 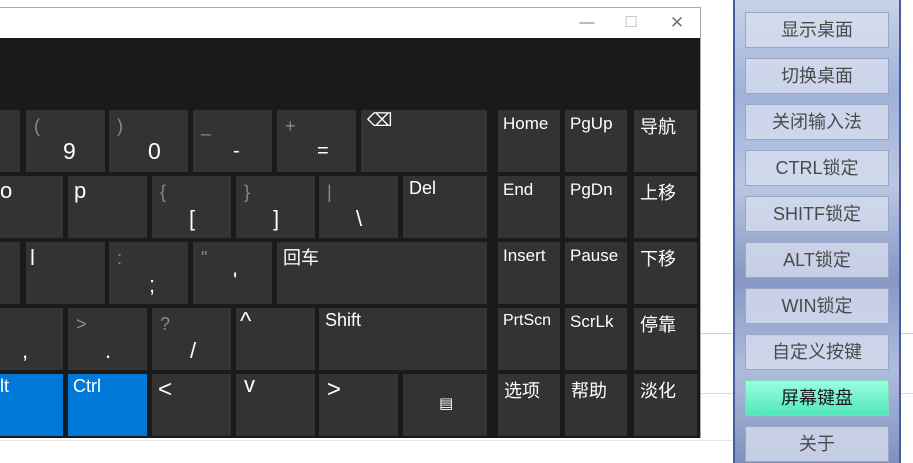 What do you see at coordinates (370, 440) in the screenshot?
I see `background-divider` at bounding box center [370, 440].